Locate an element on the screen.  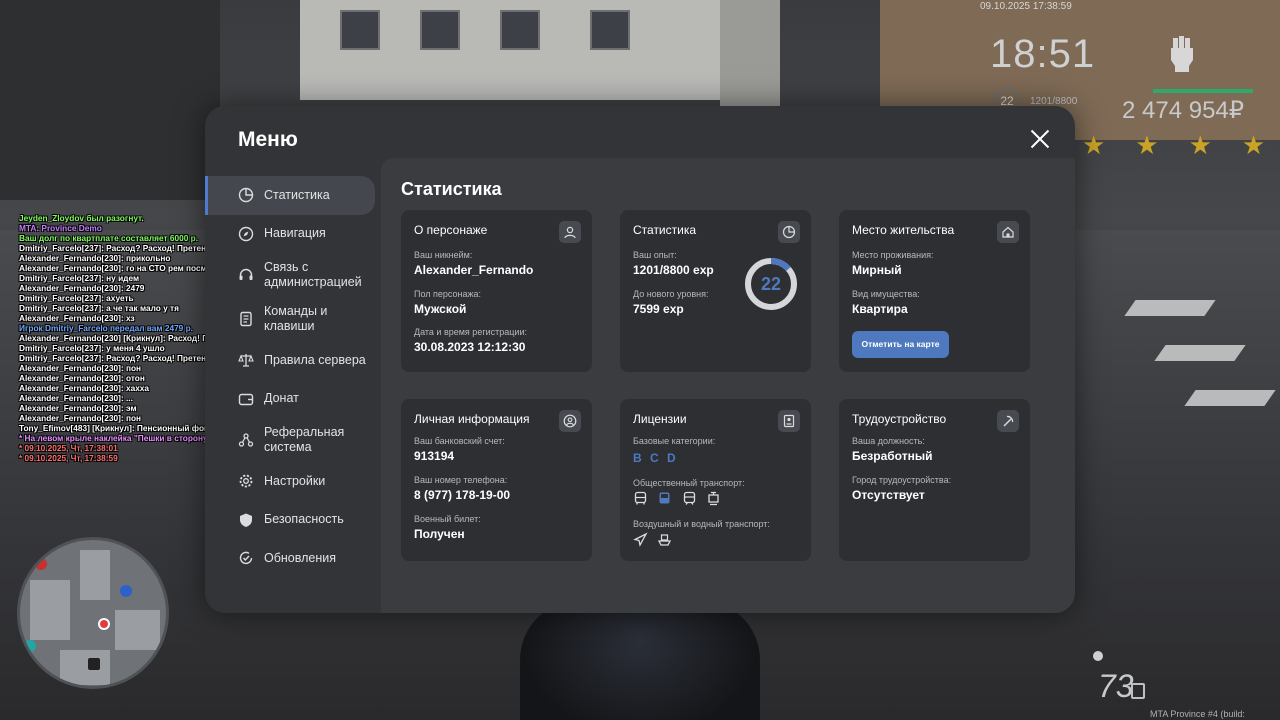
close-icon is located at coordinates (1040, 139).